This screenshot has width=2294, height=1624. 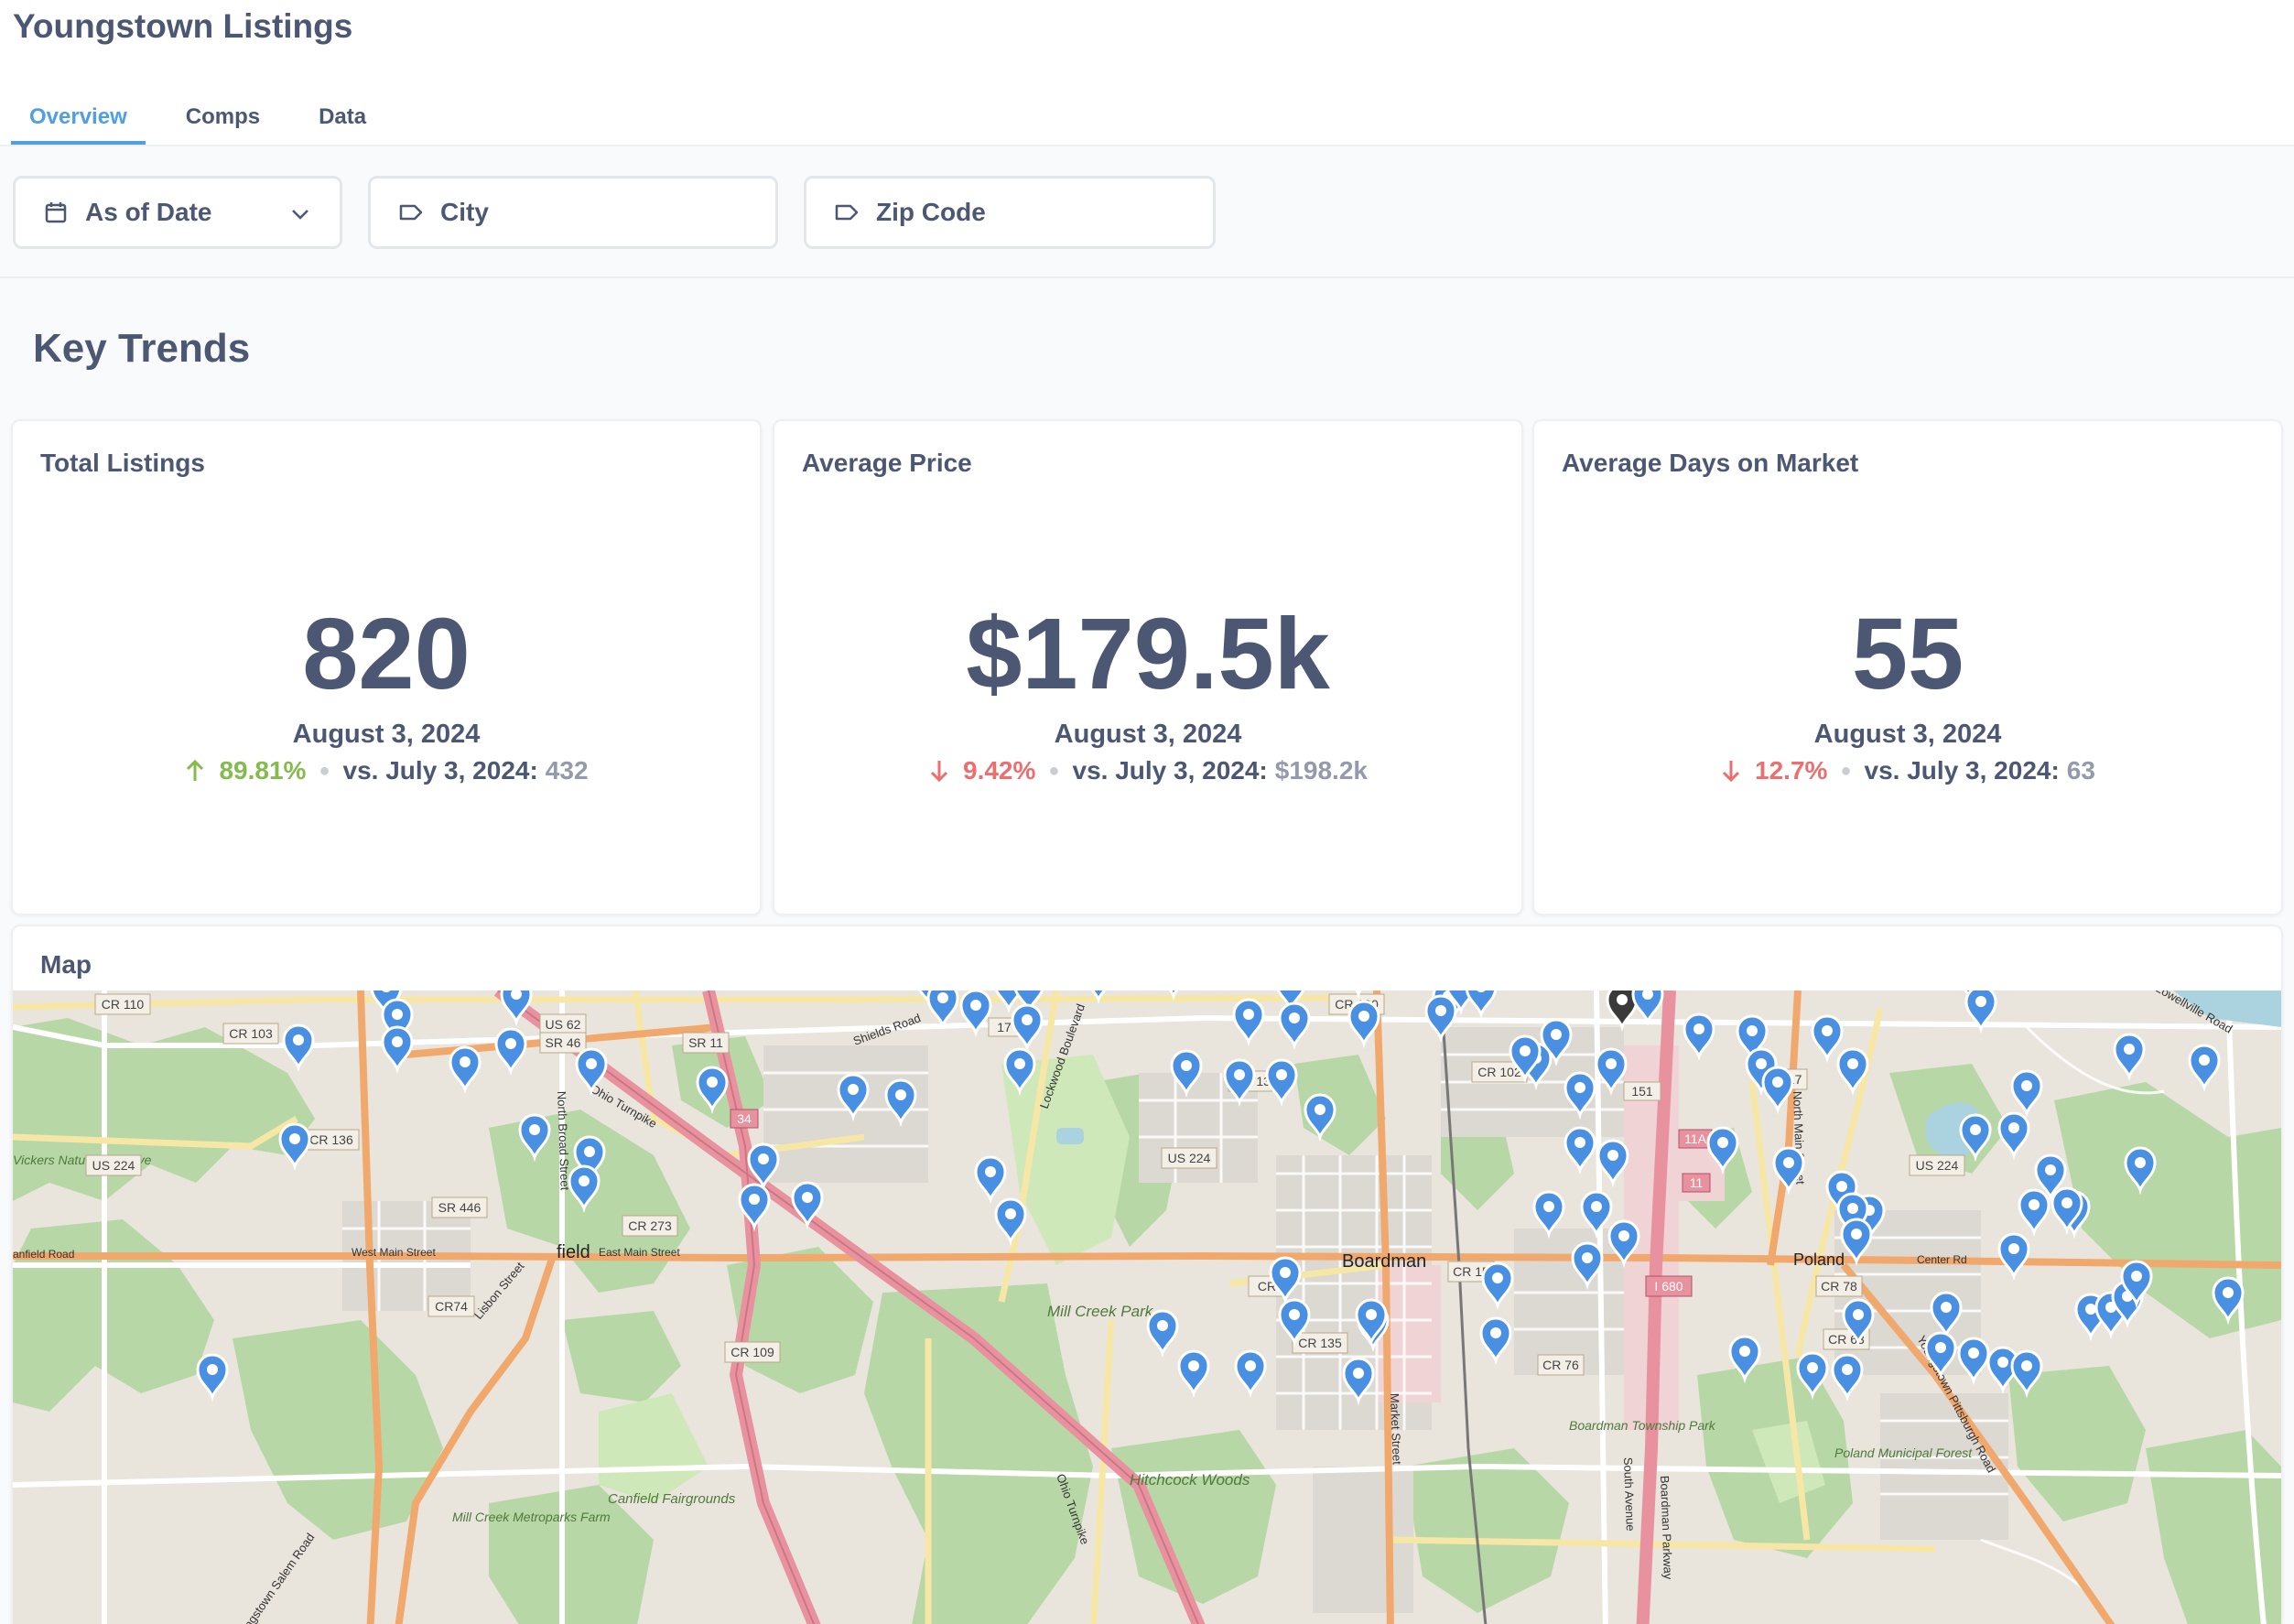 I want to click on metric-comparison: 12.7% ● vs. July 3, 2024: 63, so click(x=1907, y=770).